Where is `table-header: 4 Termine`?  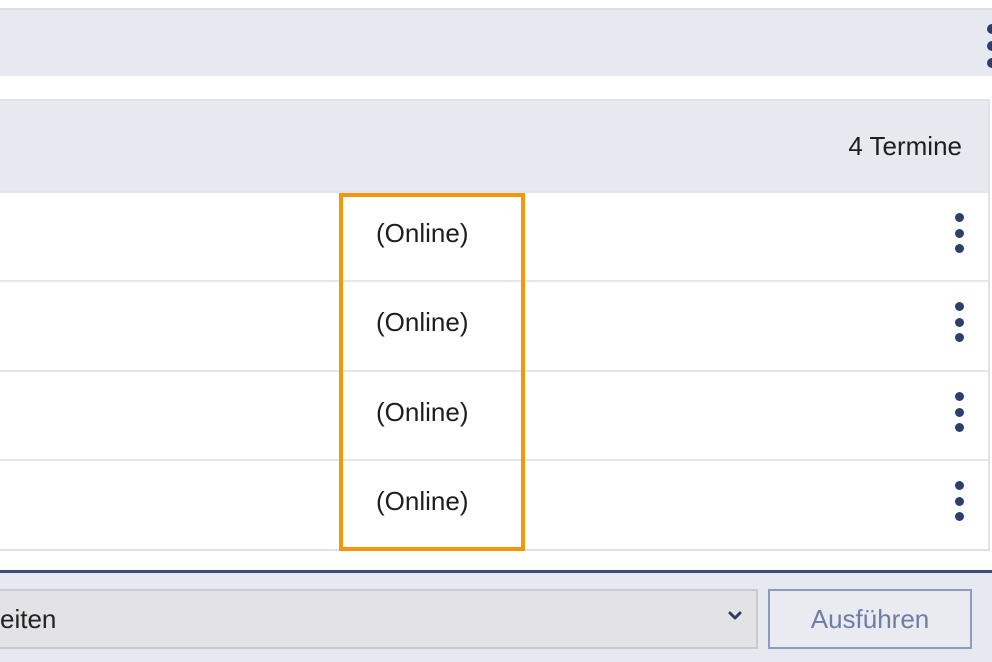 table-header: 4 Termine is located at coordinates (494, 146).